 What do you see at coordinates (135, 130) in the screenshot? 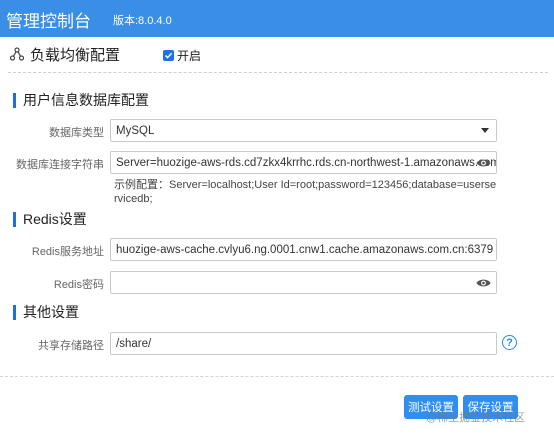
I see `db-type-value: MySQL` at bounding box center [135, 130].